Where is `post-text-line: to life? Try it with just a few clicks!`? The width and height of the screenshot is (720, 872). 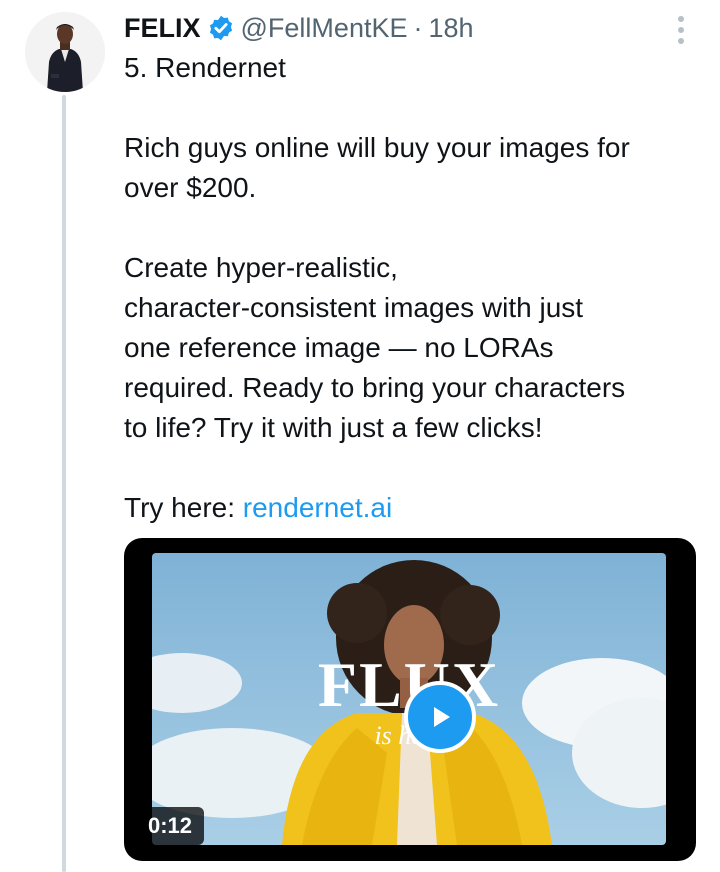 post-text-line: to life? Try it with just a few clicks! is located at coordinates (333, 427).